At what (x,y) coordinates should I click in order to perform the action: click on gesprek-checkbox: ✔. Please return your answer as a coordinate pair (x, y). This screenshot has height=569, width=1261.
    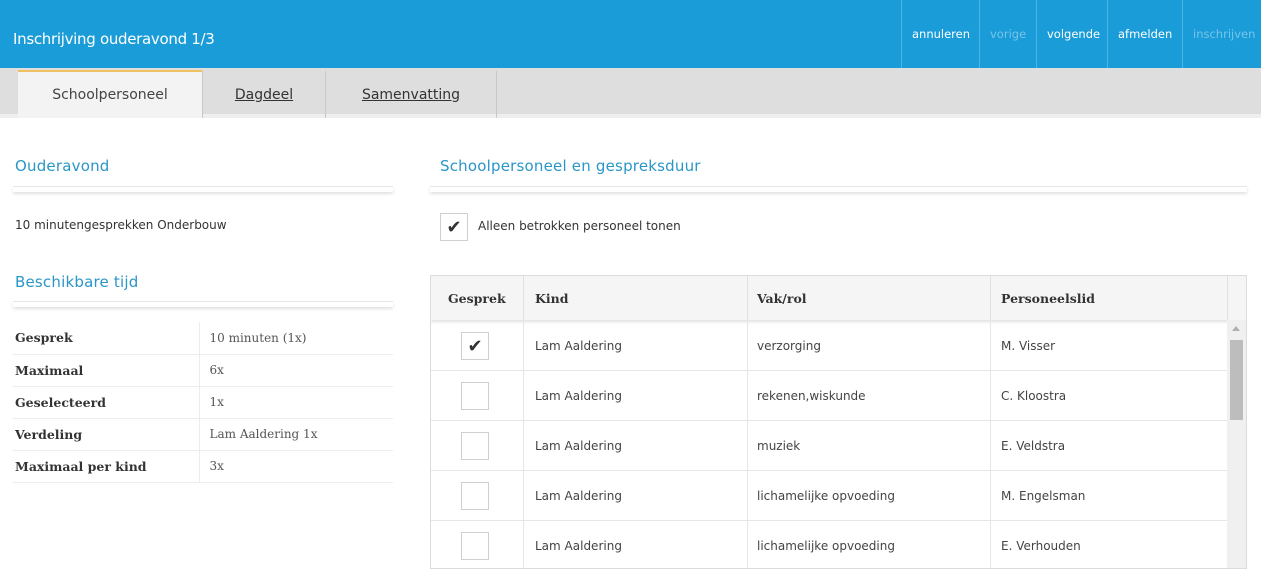
    Looking at the image, I should click on (475, 346).